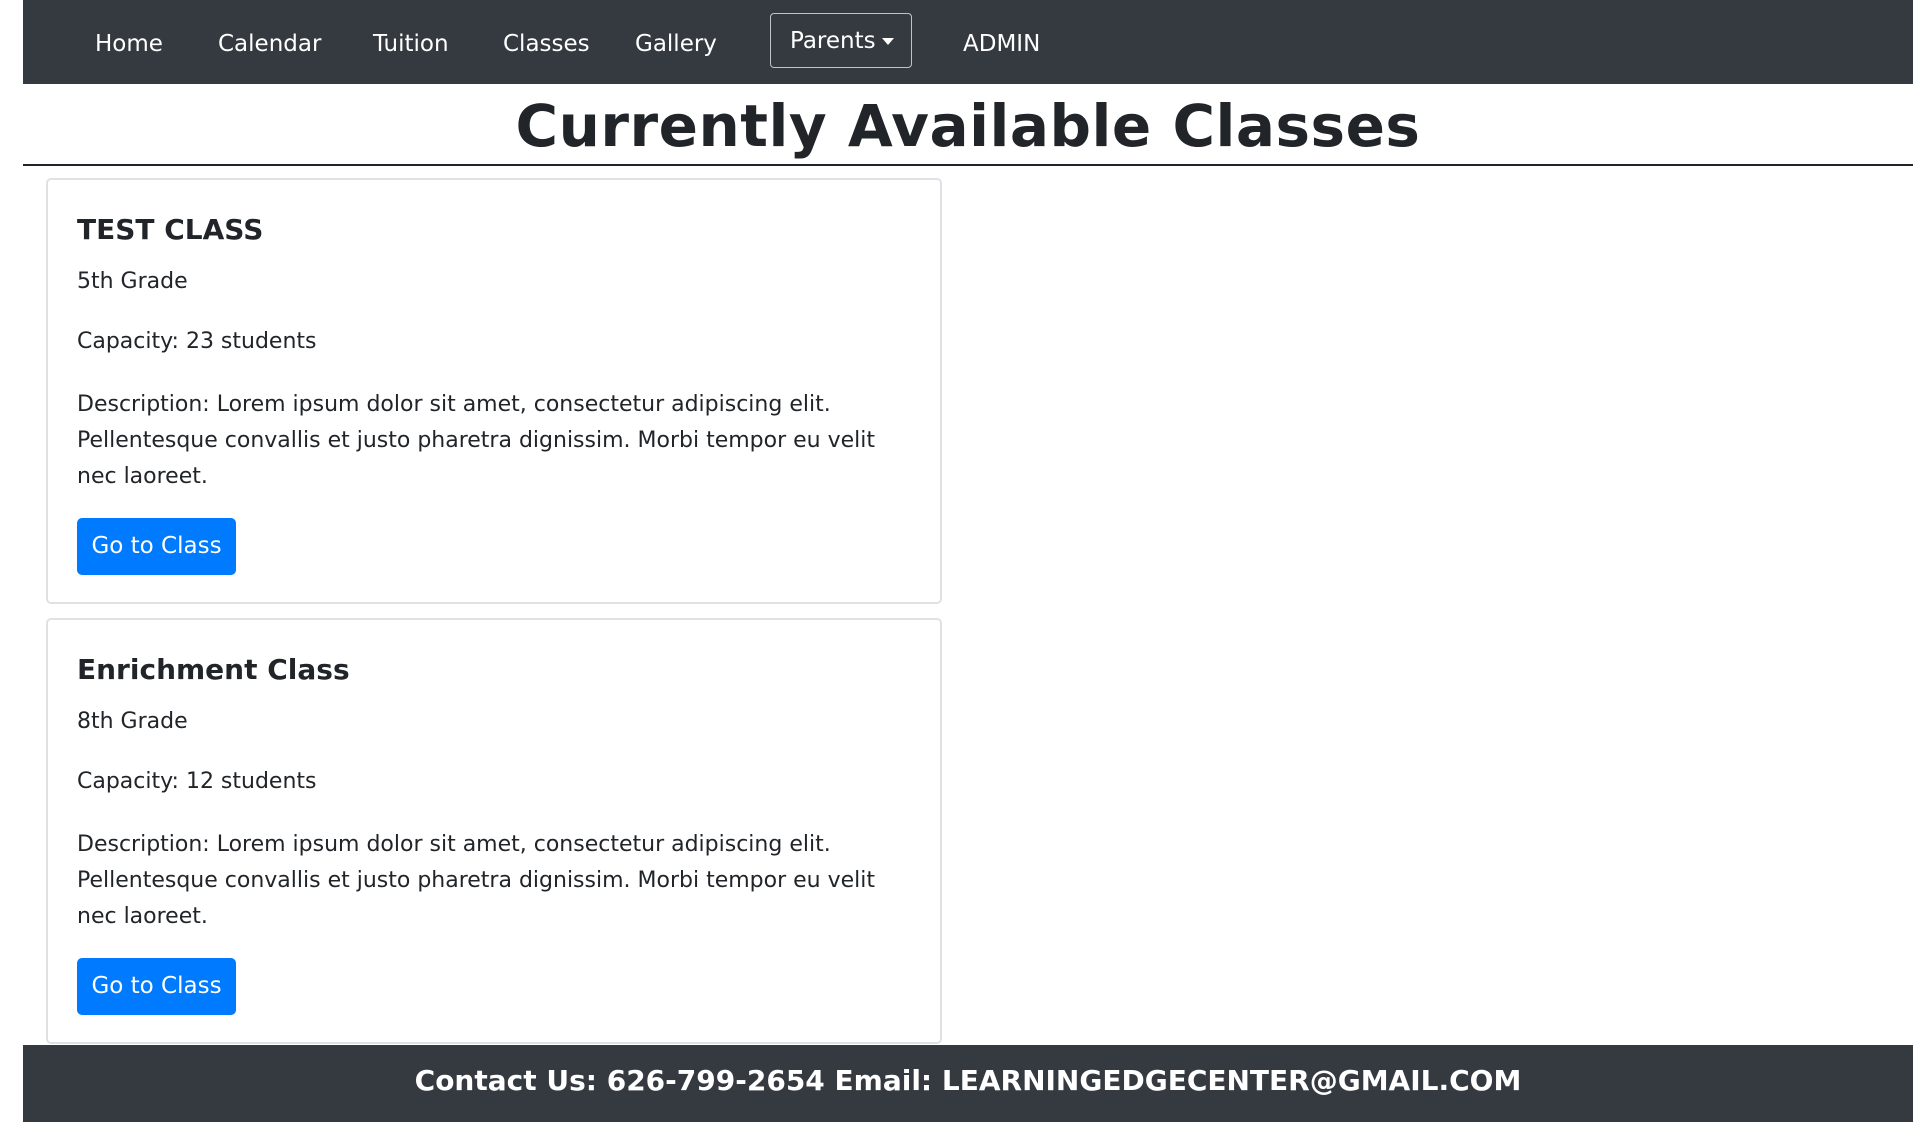  What do you see at coordinates (269, 42) in the screenshot?
I see `nav-calendar-link: Calendar` at bounding box center [269, 42].